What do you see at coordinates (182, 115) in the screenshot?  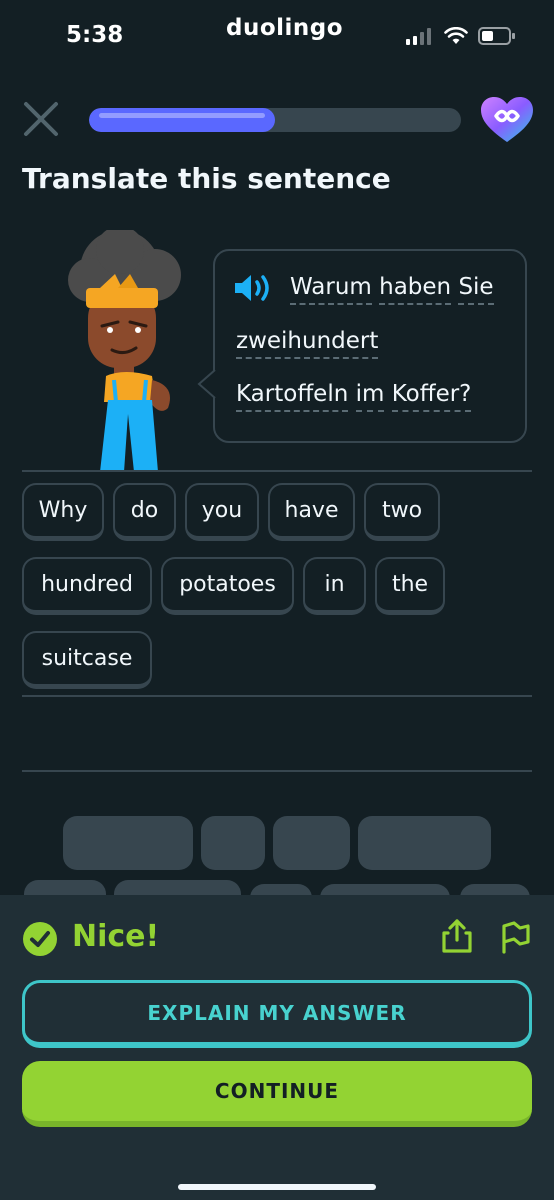 I see `lesson-progress-shine` at bounding box center [182, 115].